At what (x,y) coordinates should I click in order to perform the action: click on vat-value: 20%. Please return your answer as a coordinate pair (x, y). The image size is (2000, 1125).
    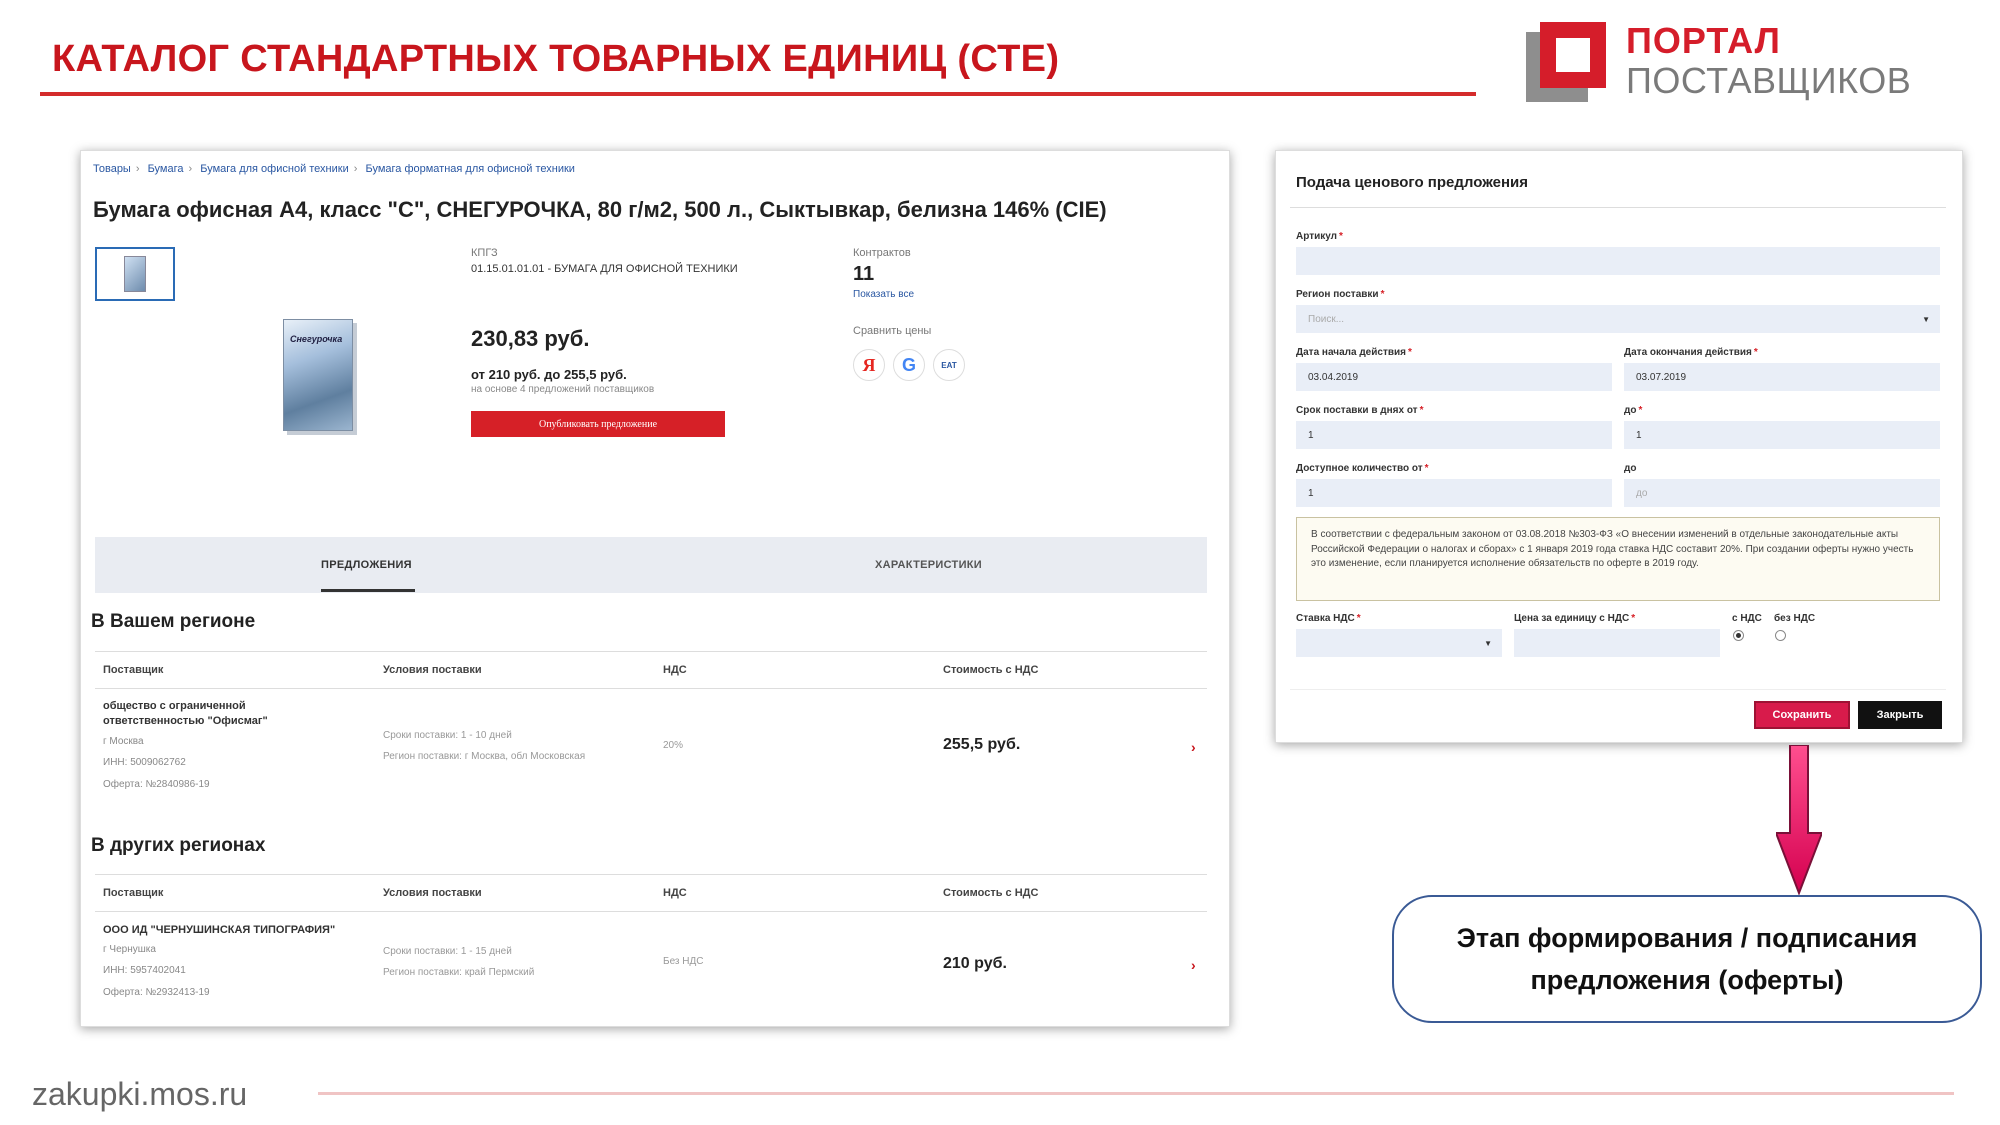
    Looking at the image, I should click on (673, 745).